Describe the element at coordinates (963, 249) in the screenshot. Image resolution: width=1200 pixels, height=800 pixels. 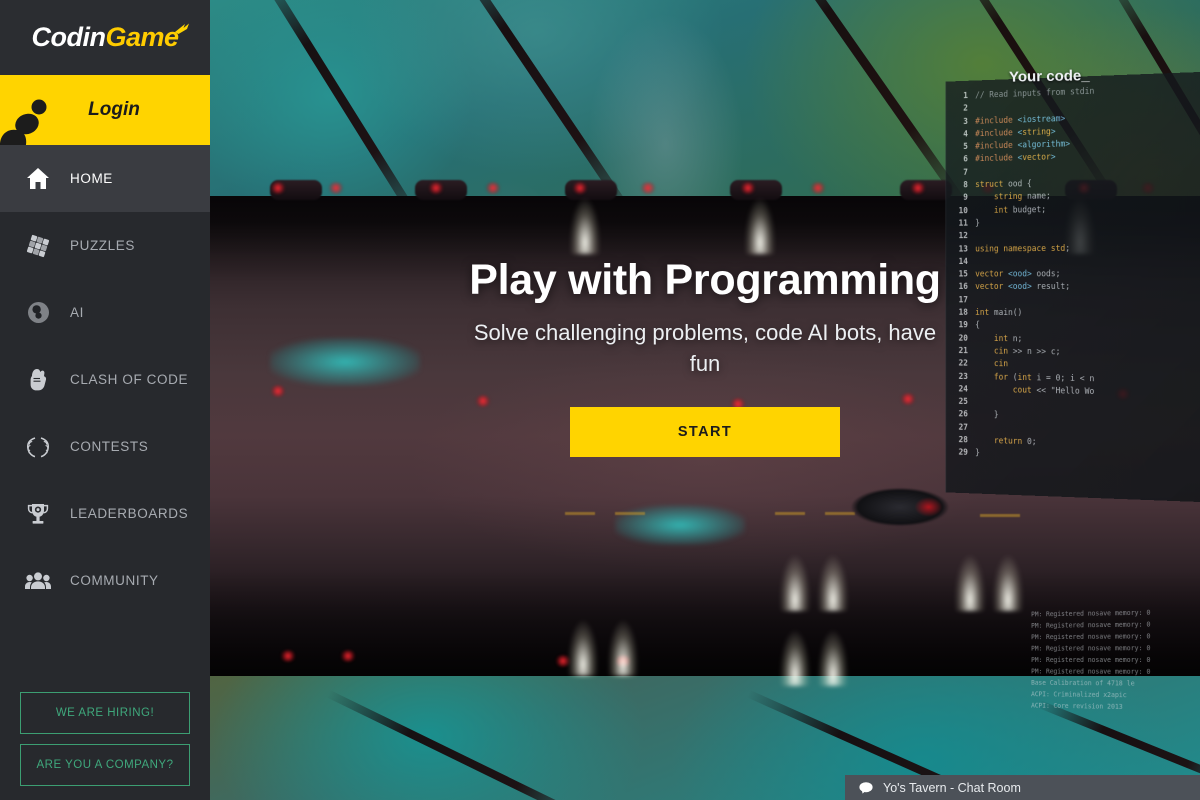
I see `line-number: 13` at that location.